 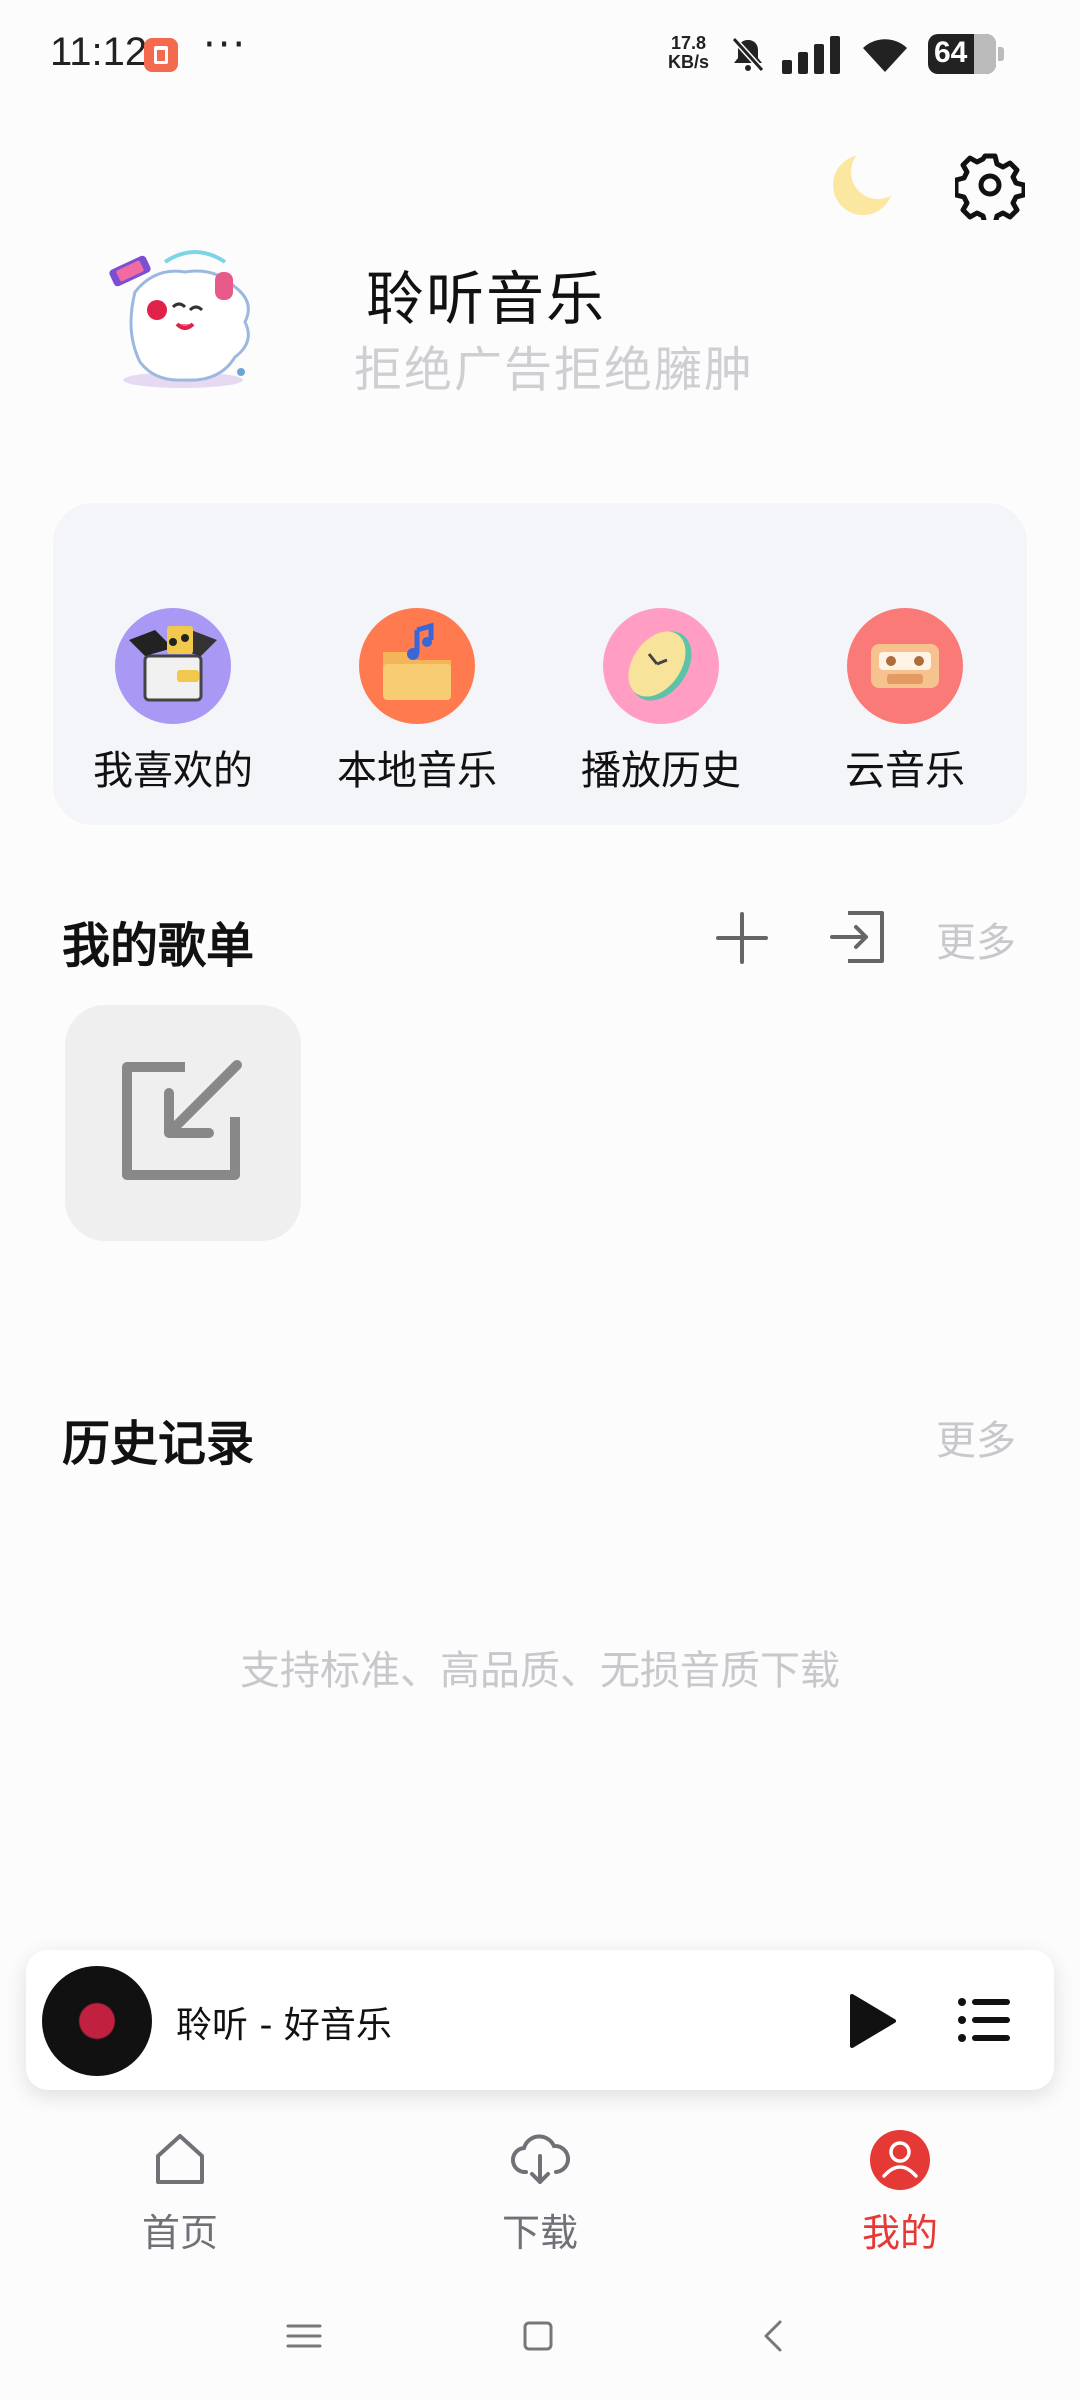 I want to click on battery-level: 64, so click(x=951, y=52).